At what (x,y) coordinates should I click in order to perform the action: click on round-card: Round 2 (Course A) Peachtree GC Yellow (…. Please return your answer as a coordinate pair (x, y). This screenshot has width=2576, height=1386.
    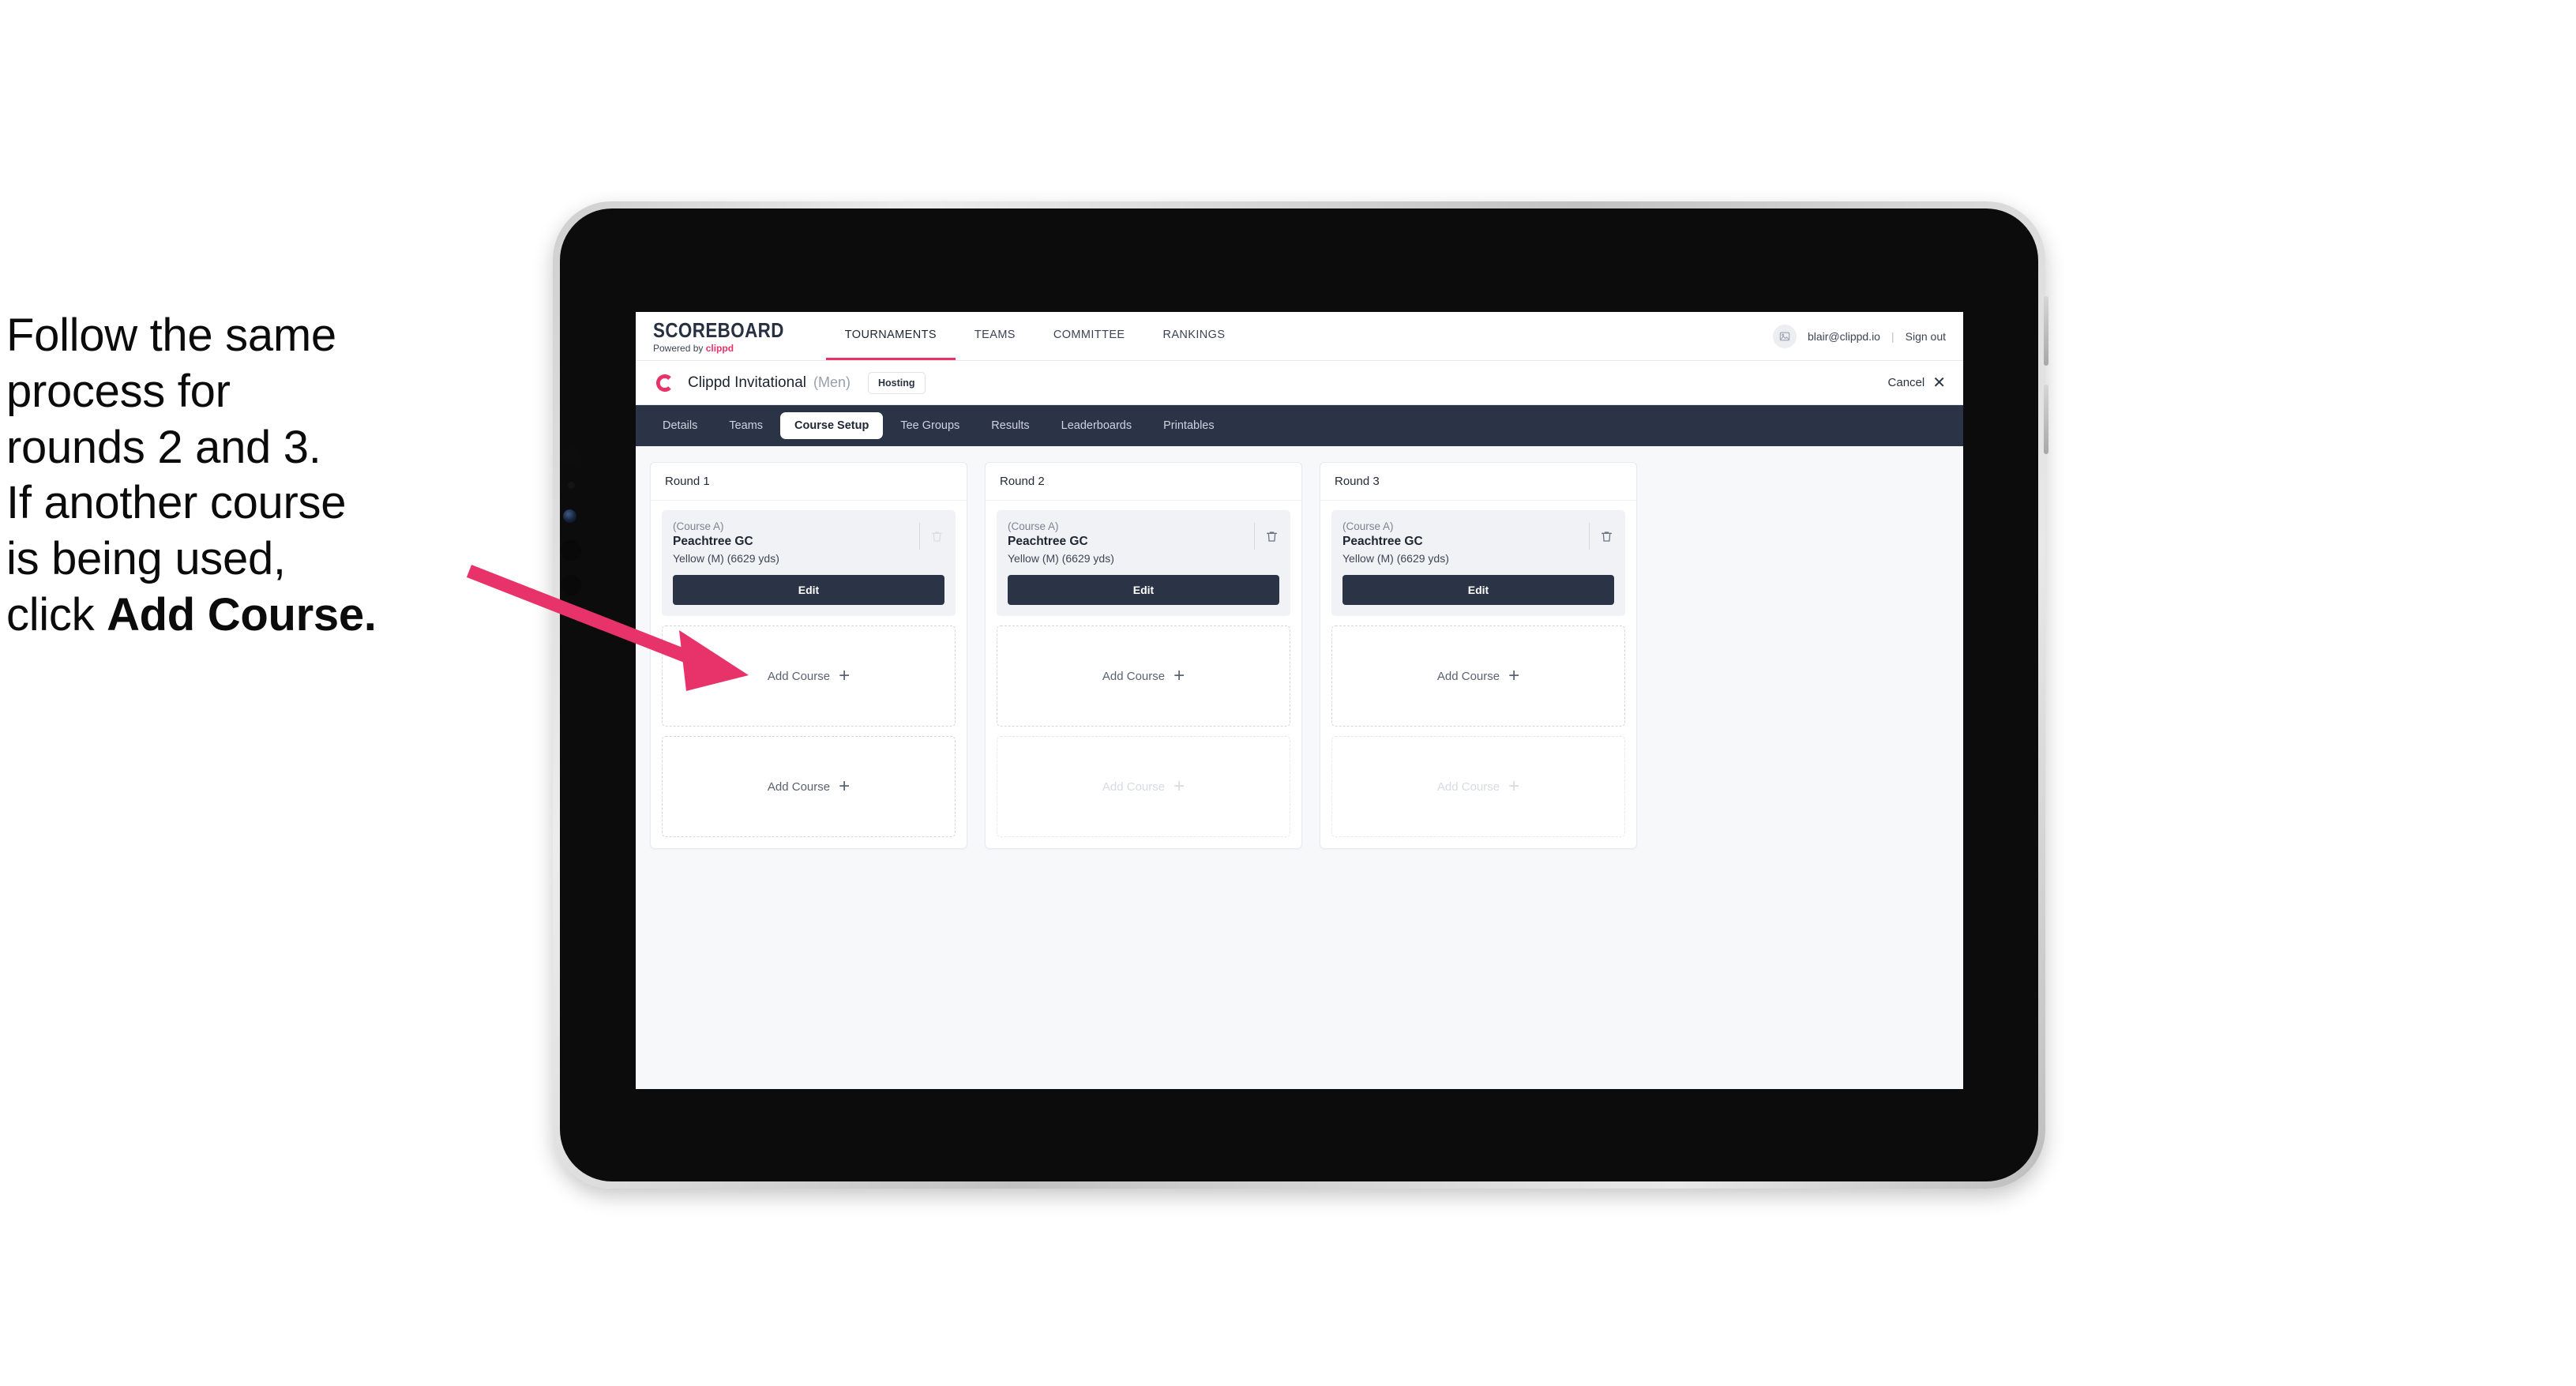
    Looking at the image, I should click on (1143, 655).